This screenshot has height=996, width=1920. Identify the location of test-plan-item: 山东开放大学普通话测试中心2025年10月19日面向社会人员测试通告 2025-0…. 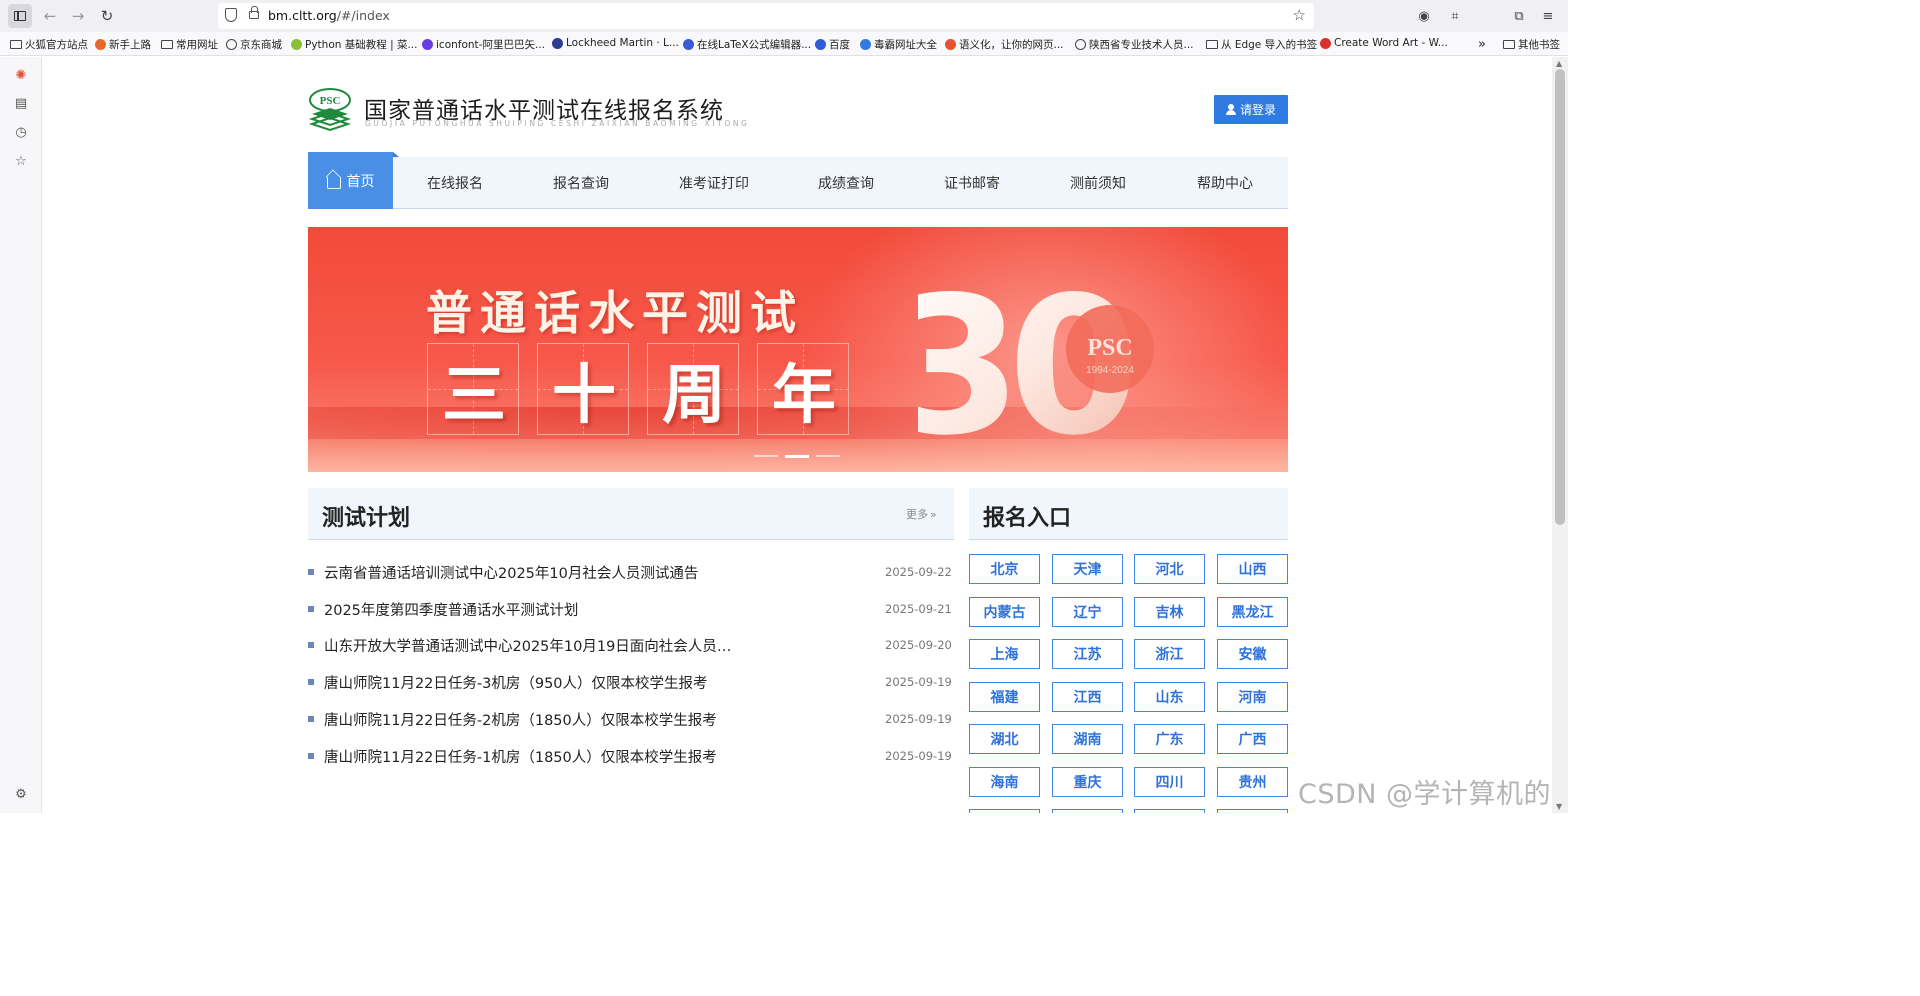
(631, 646).